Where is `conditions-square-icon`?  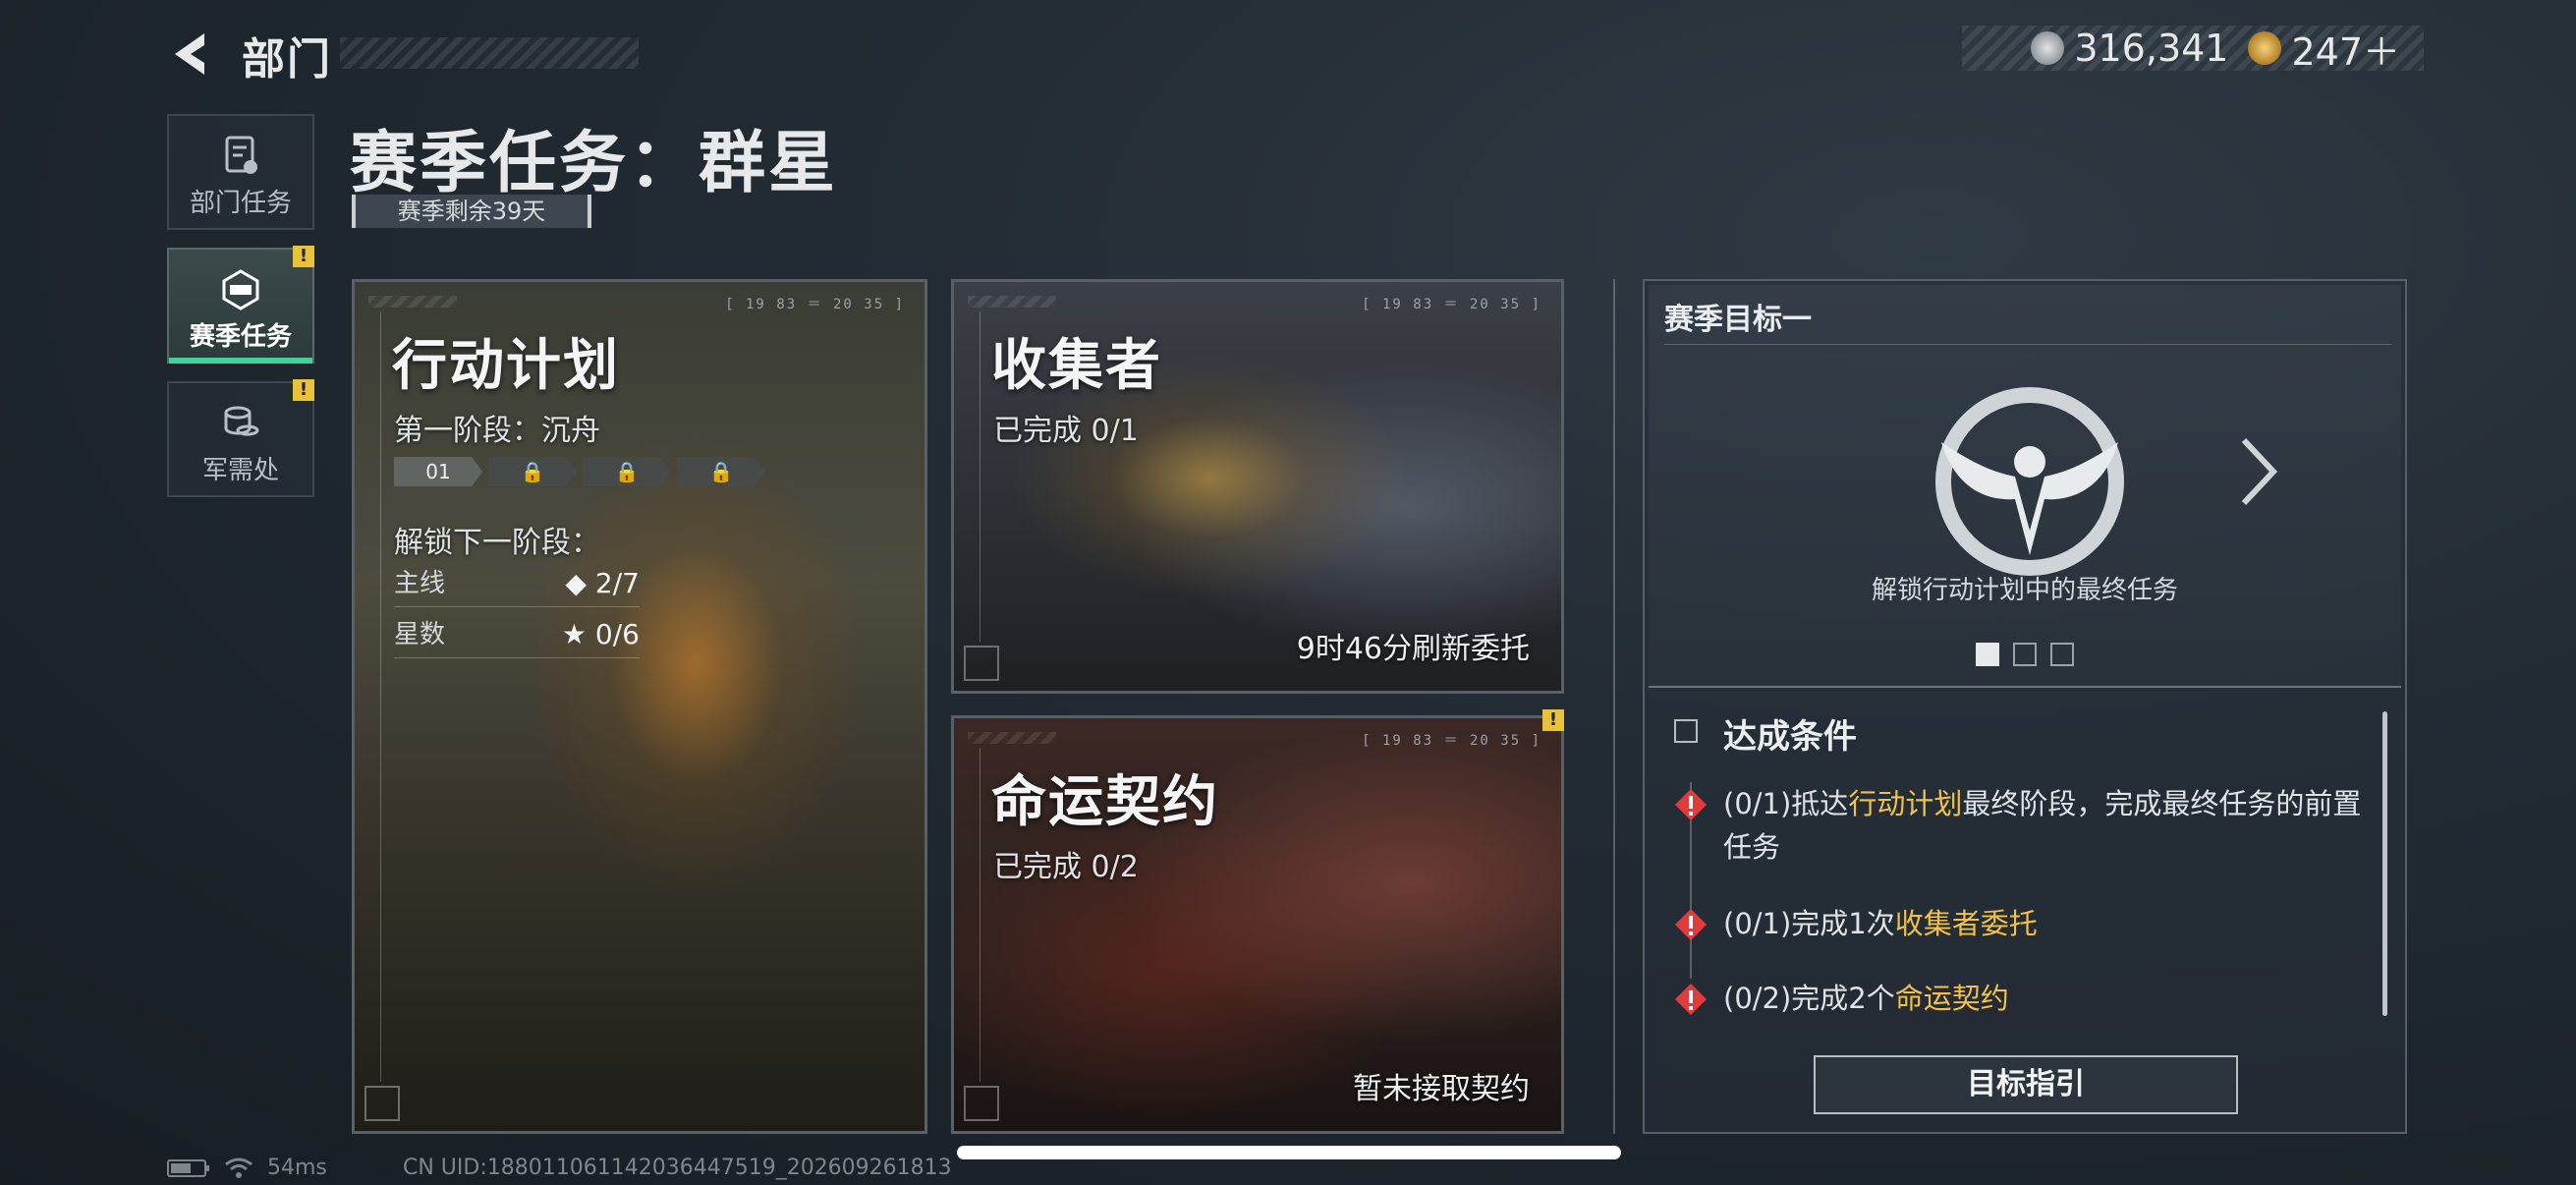
conditions-square-icon is located at coordinates (1686, 731).